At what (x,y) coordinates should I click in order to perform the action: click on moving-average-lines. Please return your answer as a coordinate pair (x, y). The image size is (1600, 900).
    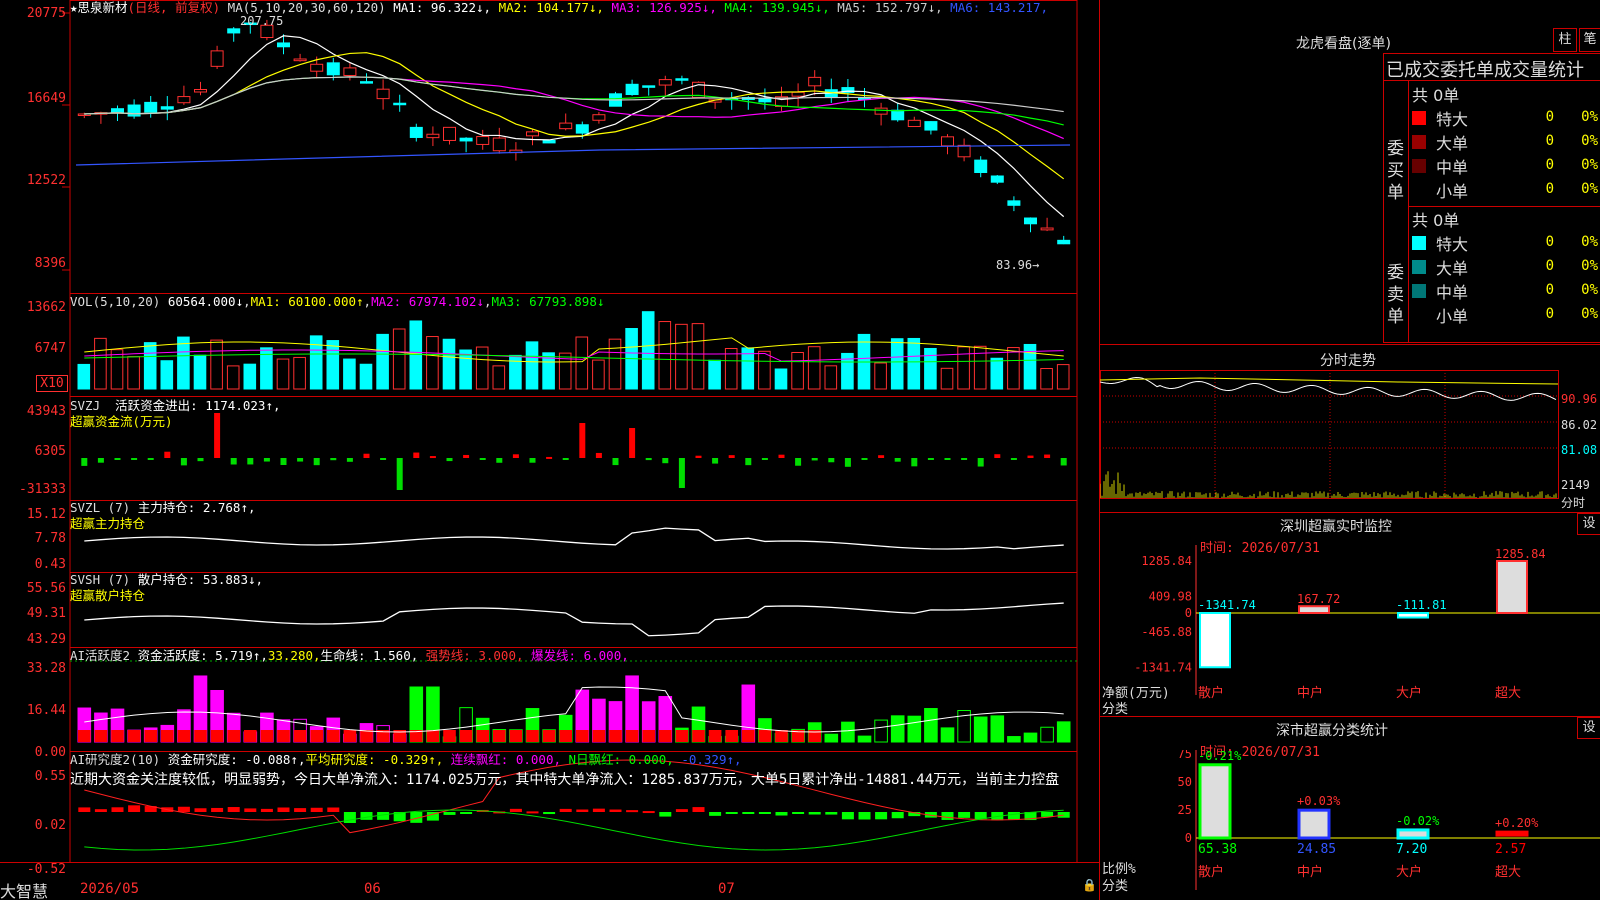
    Looking at the image, I should click on (573, 126).